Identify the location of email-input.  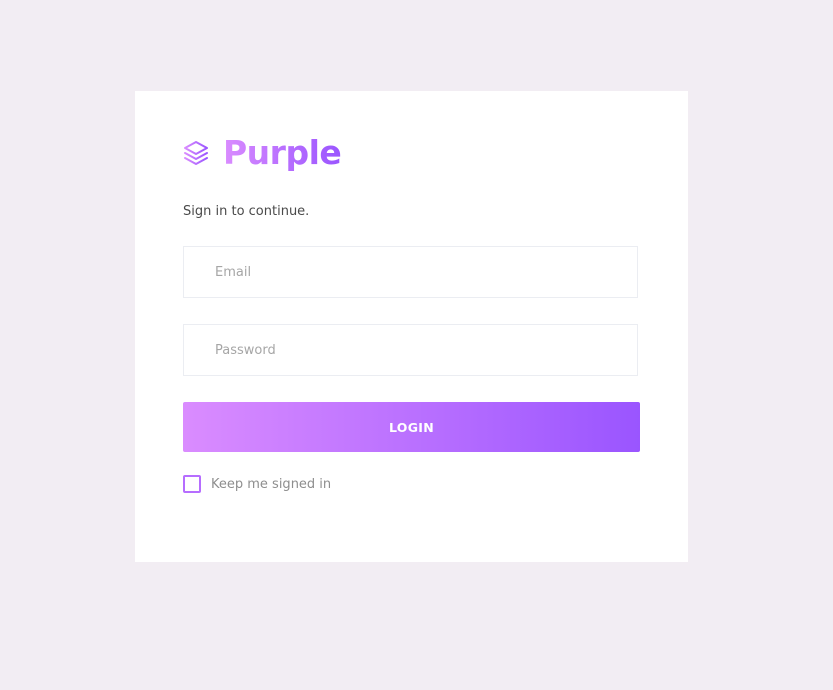
(410, 272).